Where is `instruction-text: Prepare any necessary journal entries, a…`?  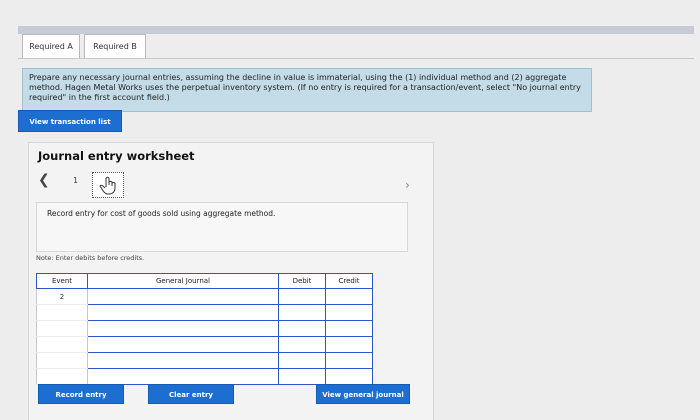
instruction-text: Prepare any necessary journal entries, a… is located at coordinates (307, 90).